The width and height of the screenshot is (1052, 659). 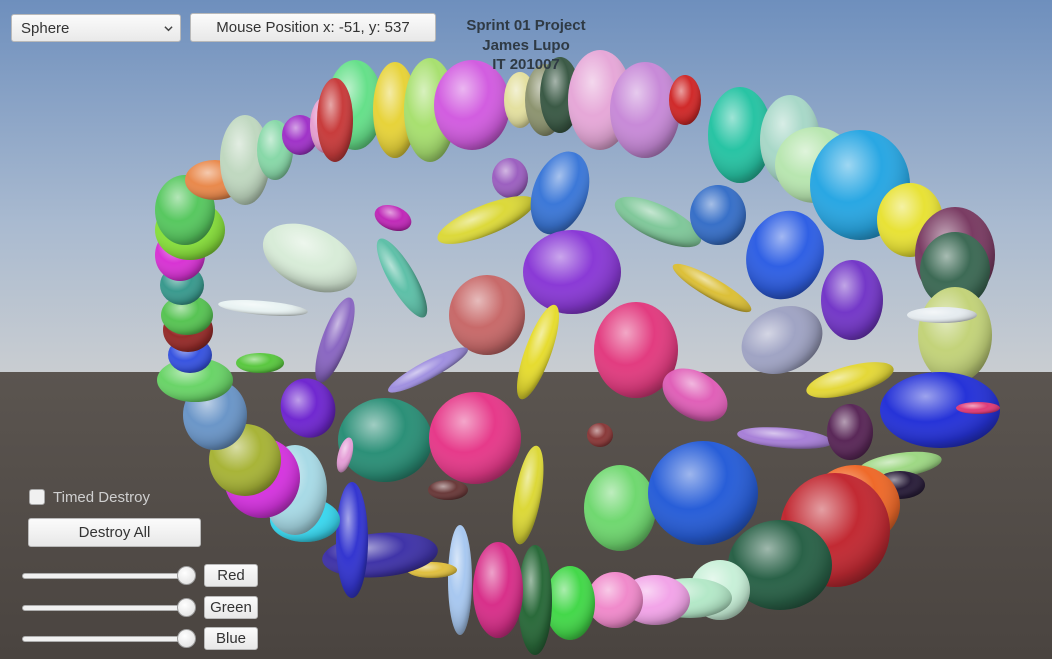 What do you see at coordinates (231, 575) in the screenshot?
I see `red-button: Red` at bounding box center [231, 575].